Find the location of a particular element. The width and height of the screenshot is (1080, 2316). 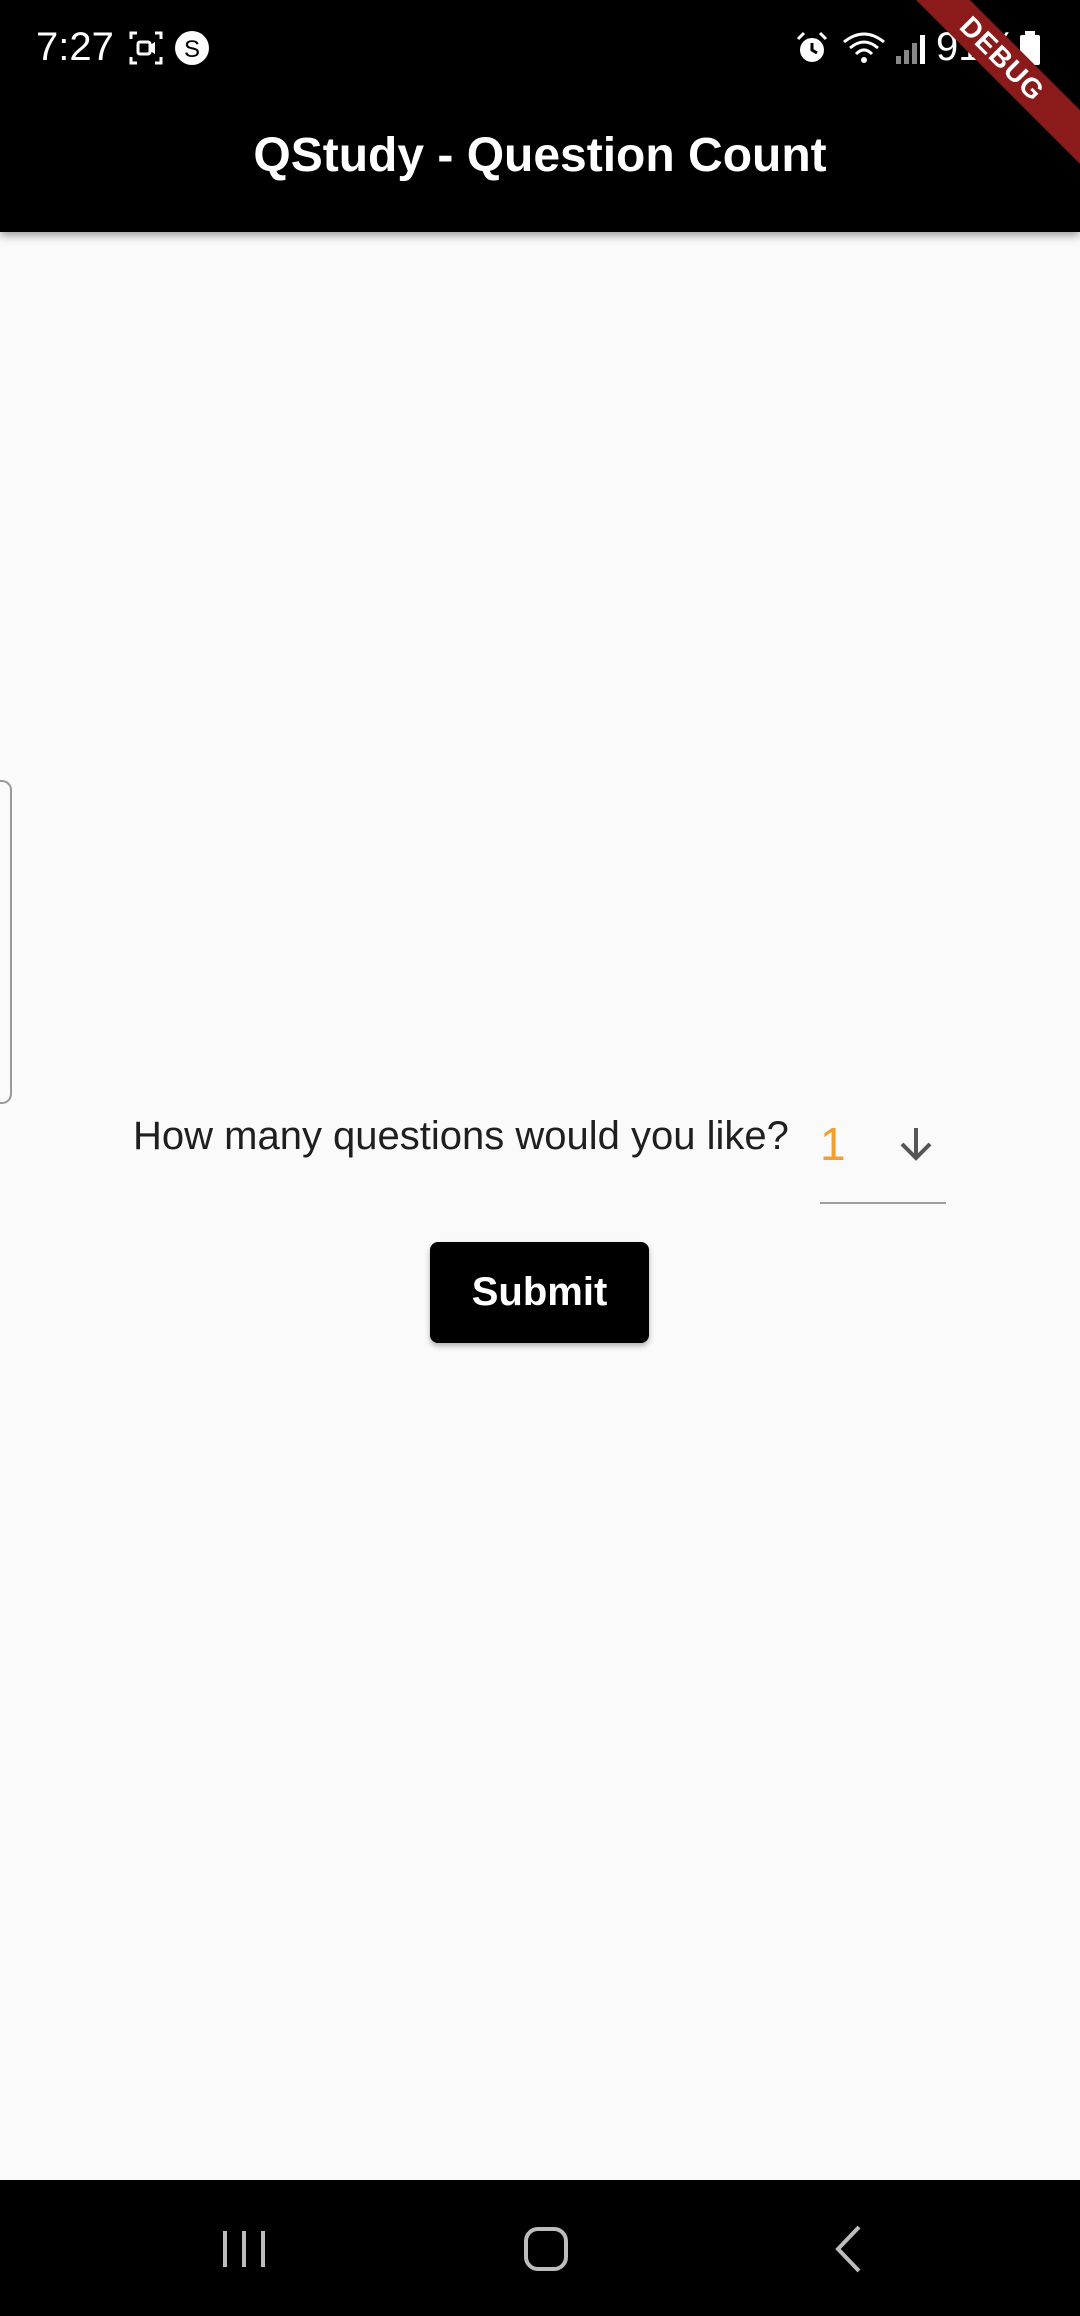

alarm-icon is located at coordinates (812, 48).